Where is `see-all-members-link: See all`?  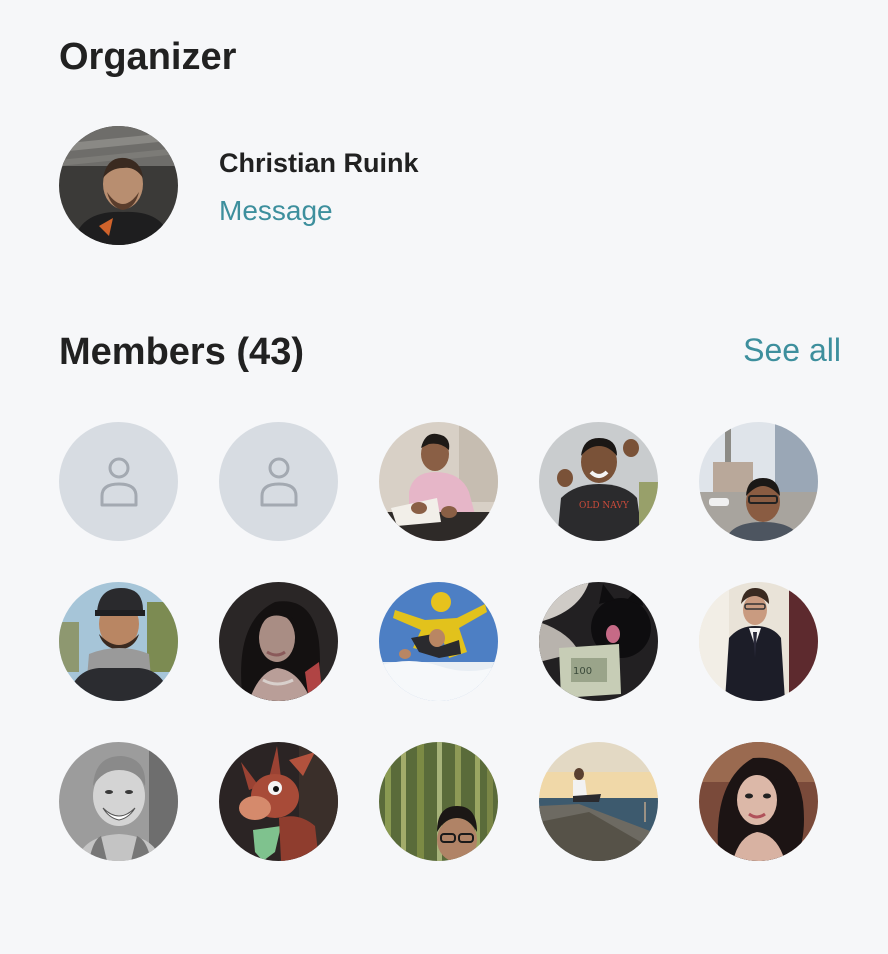
see-all-members-link: See all is located at coordinates (792, 350).